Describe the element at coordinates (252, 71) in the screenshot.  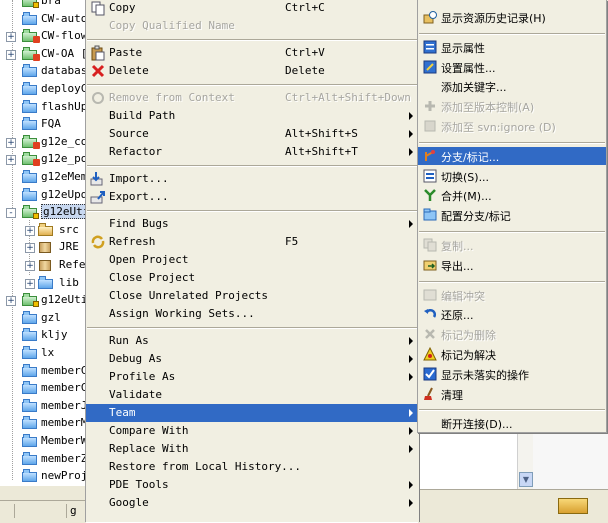
I see `menu-item-delete: Delete Delete` at that location.